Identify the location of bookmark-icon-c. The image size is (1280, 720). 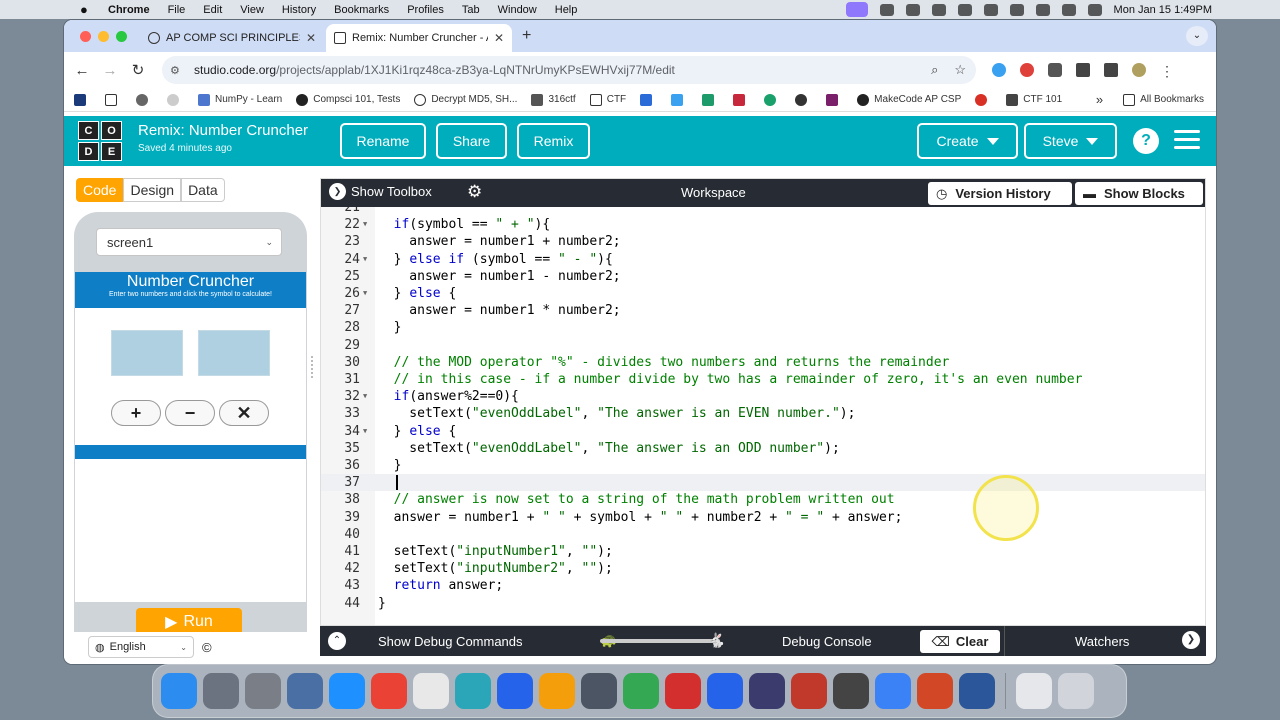
(710, 99).